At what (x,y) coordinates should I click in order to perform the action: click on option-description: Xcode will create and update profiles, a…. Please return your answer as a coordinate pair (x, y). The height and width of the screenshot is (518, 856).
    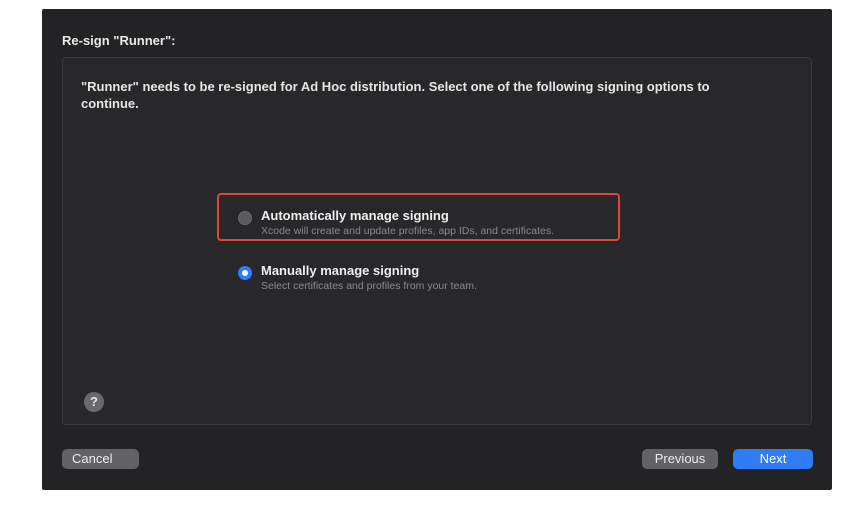
    Looking at the image, I should click on (407, 231).